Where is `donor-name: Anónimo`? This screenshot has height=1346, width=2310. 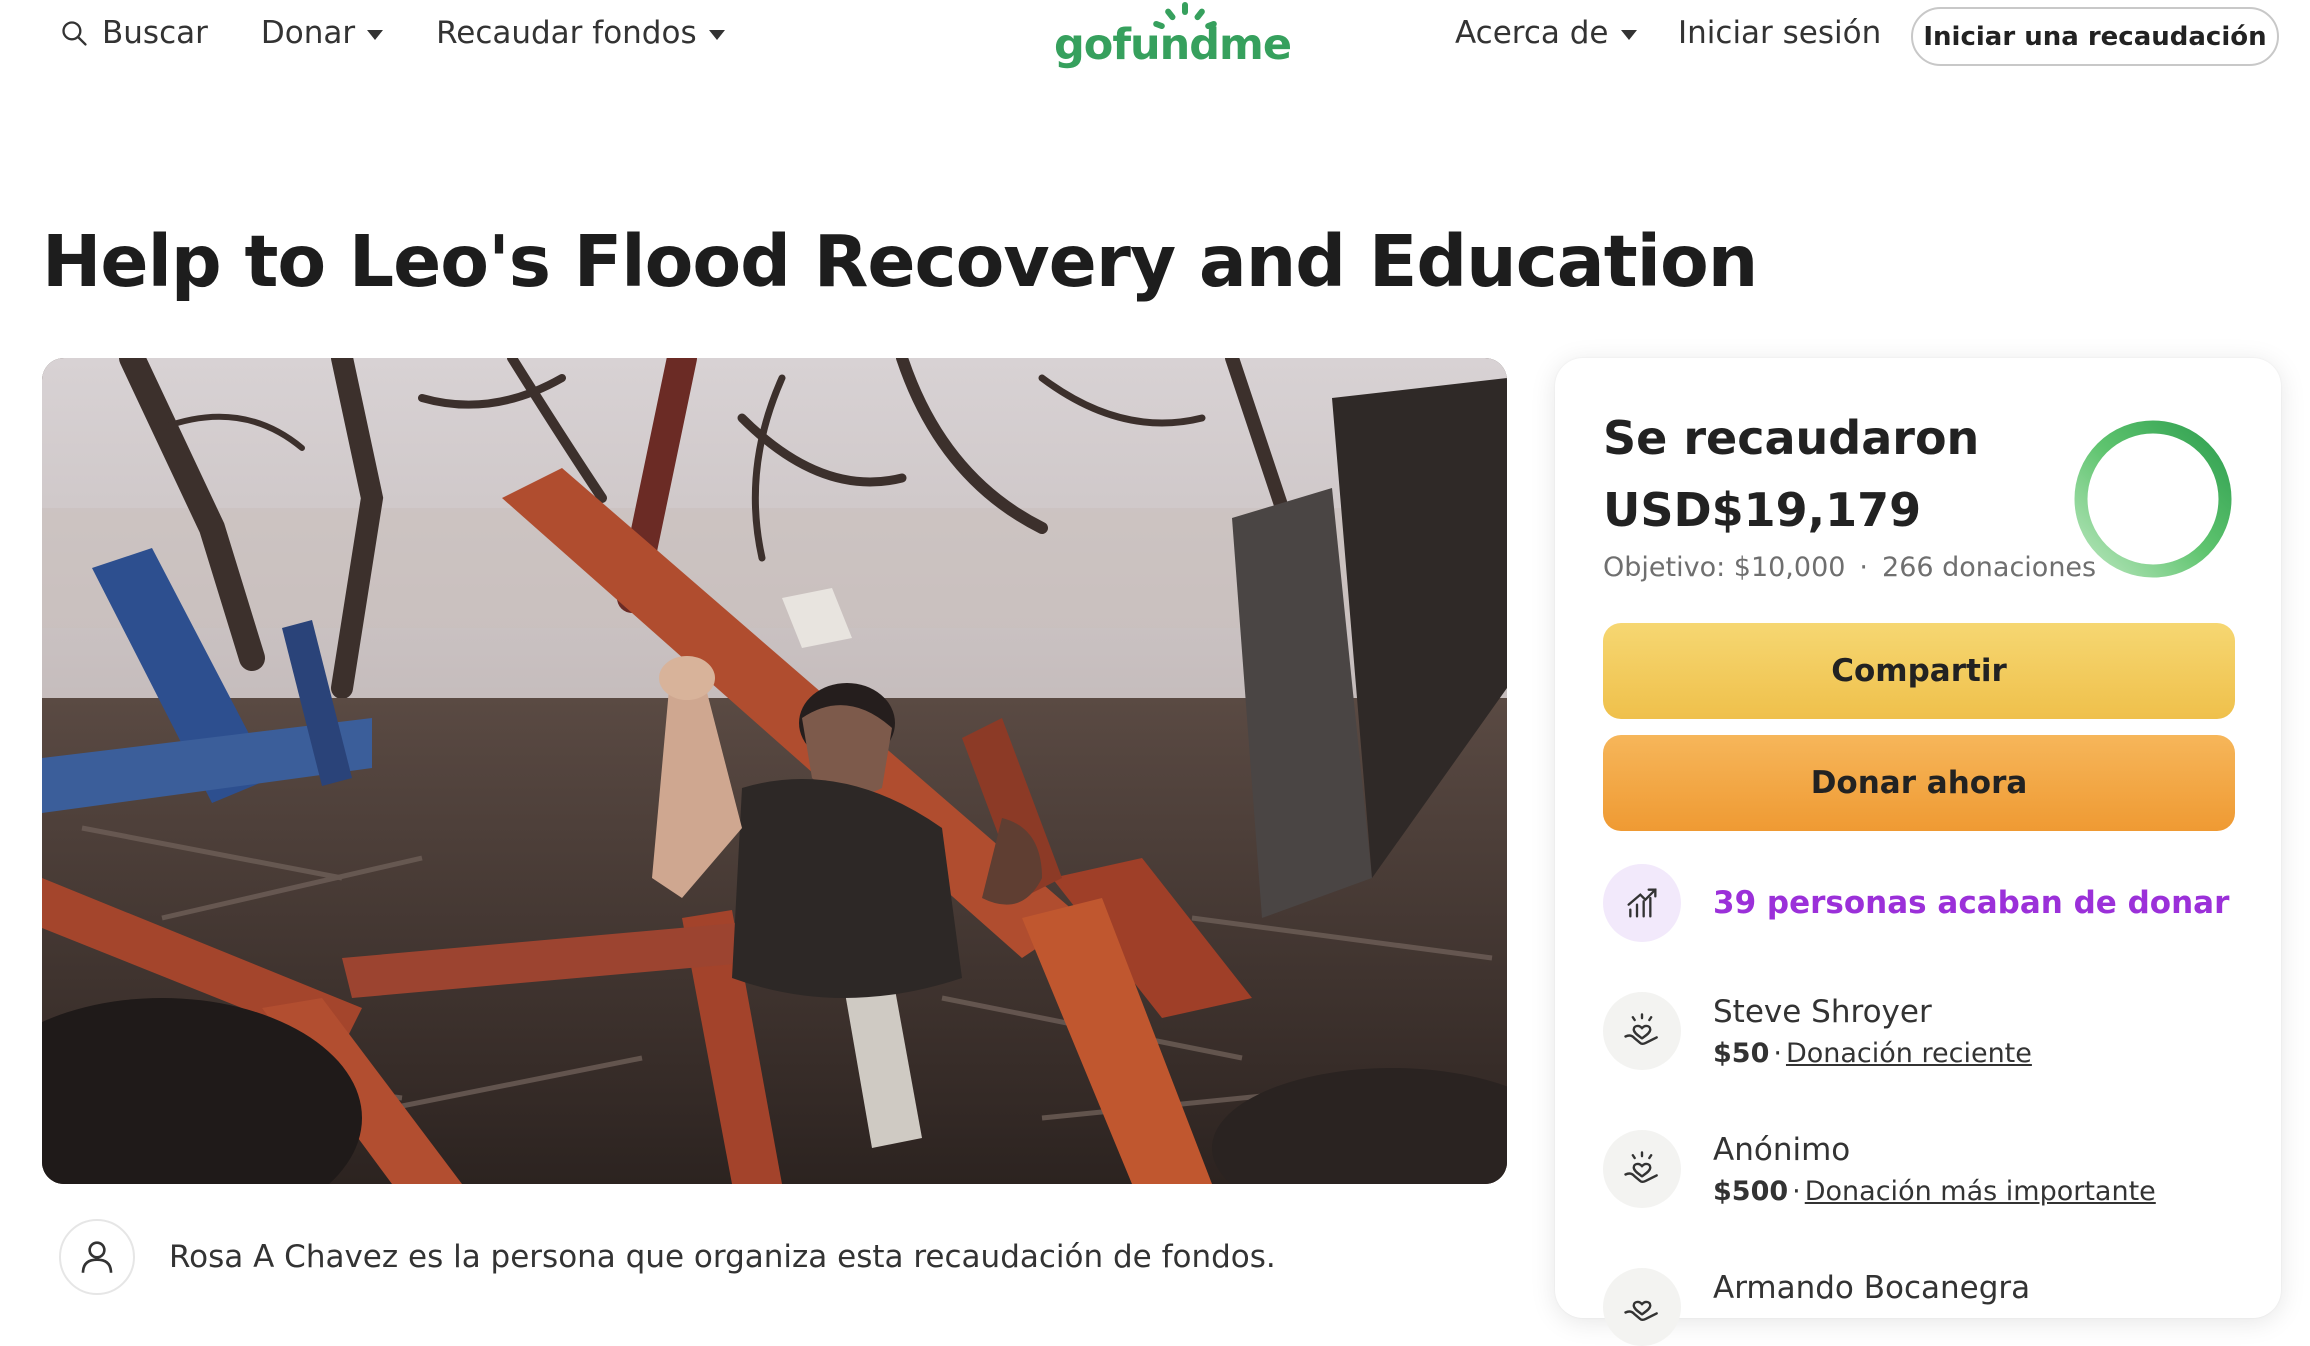
donor-name: Anónimo is located at coordinates (1782, 1150).